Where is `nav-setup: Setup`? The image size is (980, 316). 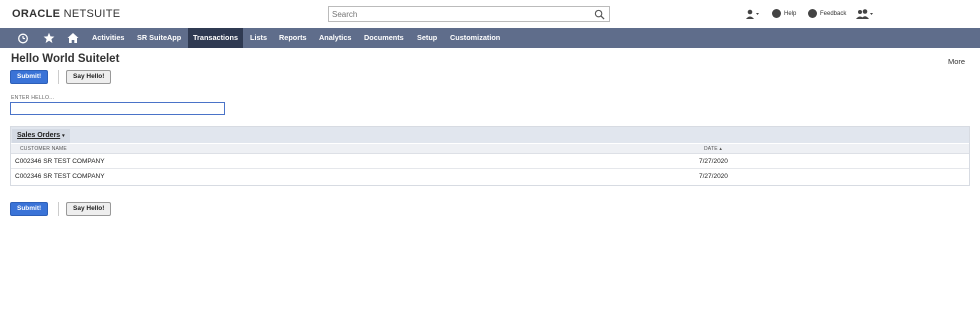
nav-setup: Setup is located at coordinates (427, 38).